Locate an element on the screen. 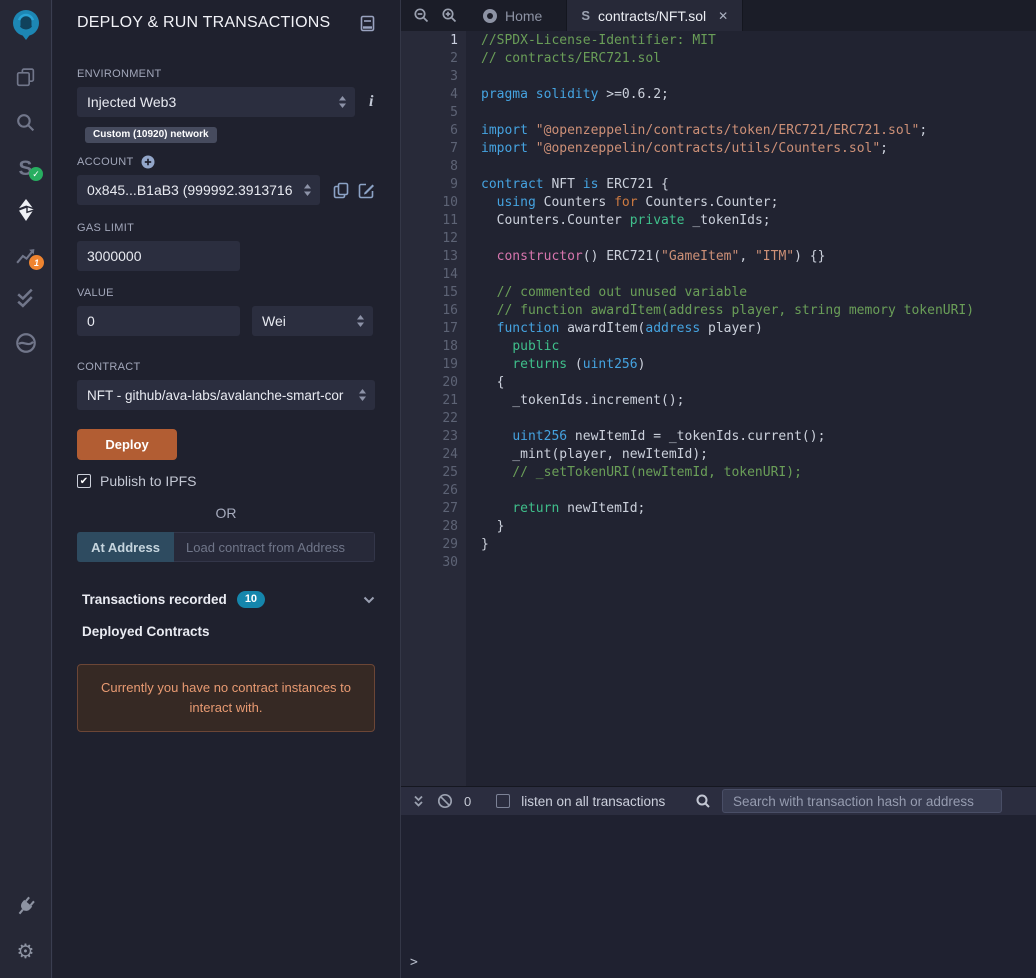 Image resolution: width=1036 pixels, height=978 pixels. sidebar-item-unit-testing is located at coordinates (25, 297).